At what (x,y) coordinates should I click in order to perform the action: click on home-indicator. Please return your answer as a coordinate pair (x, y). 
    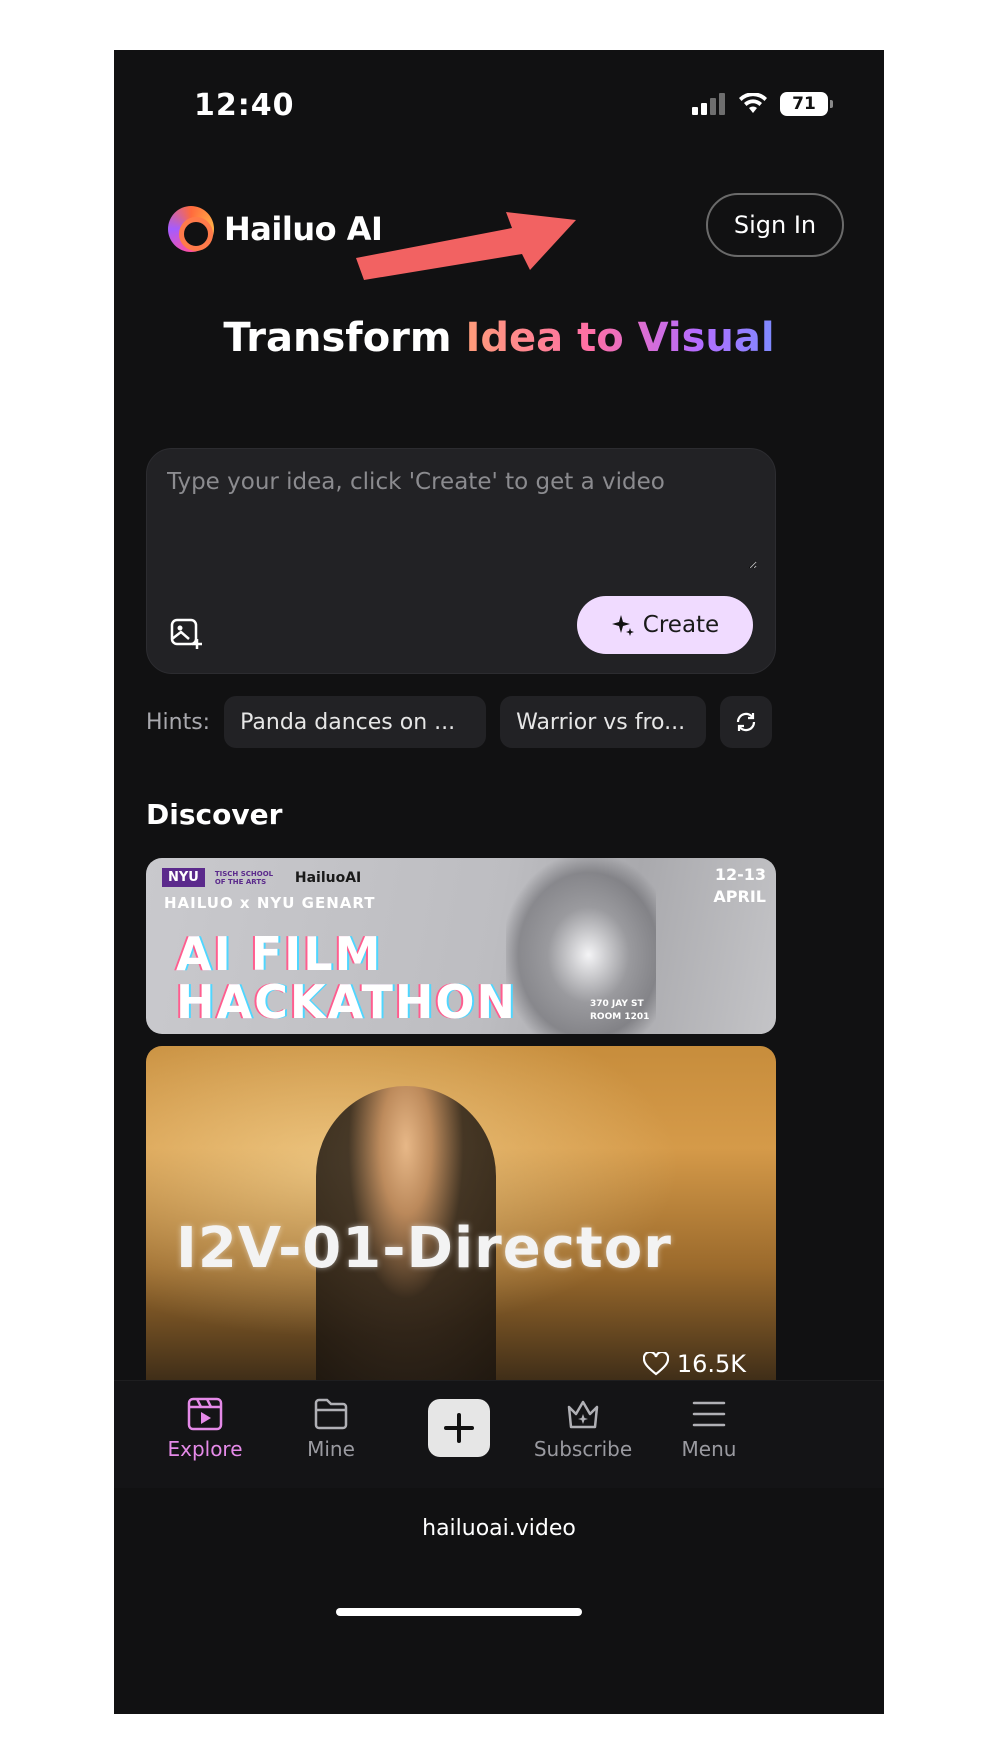
    Looking at the image, I should click on (459, 1612).